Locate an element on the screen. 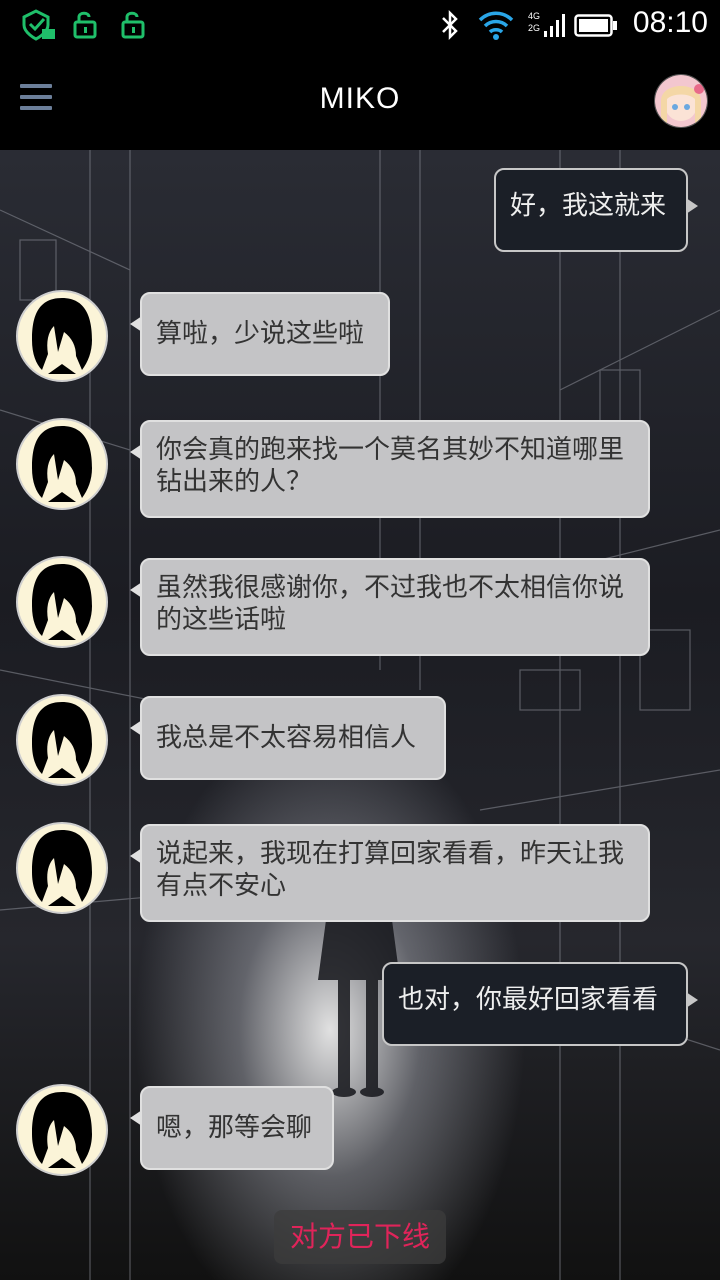 The height and width of the screenshot is (1280, 720). battery-icon is located at coordinates (596, 28).